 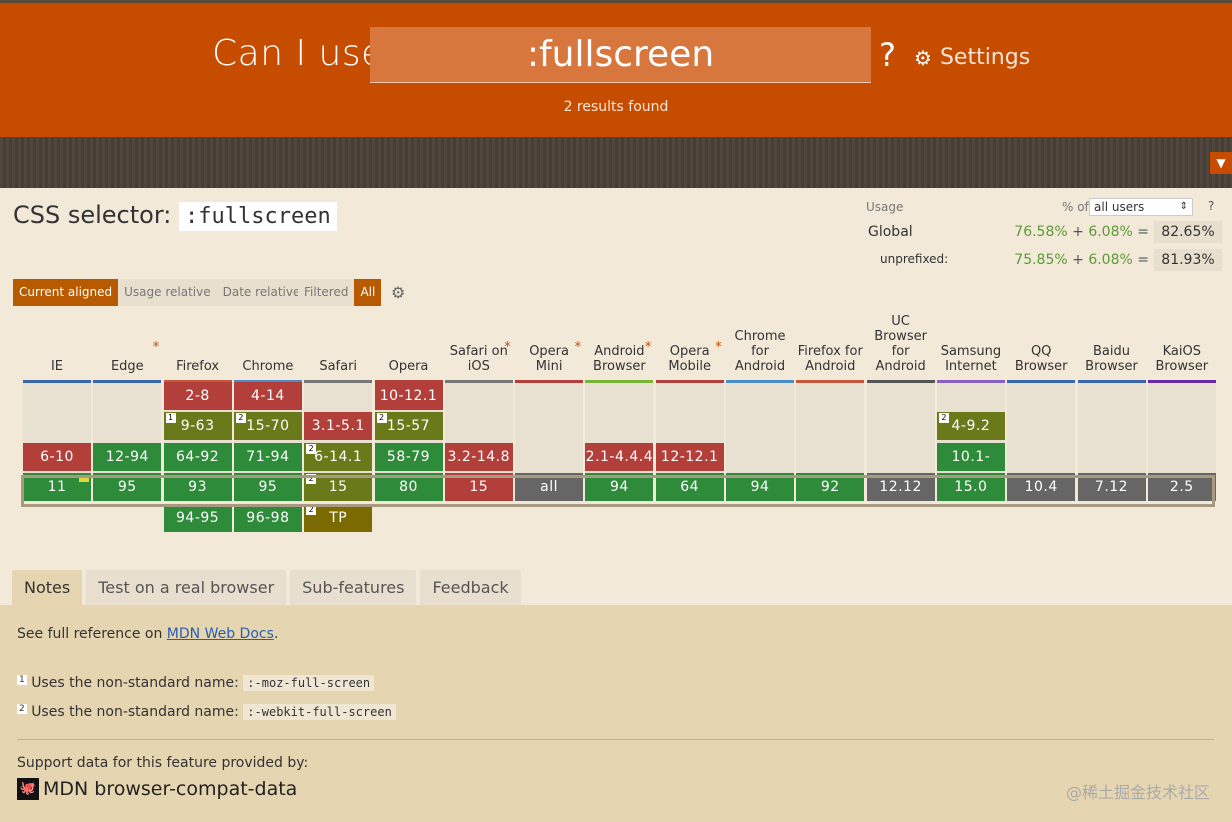 I want to click on version-range: 94-95, so click(x=198, y=518).